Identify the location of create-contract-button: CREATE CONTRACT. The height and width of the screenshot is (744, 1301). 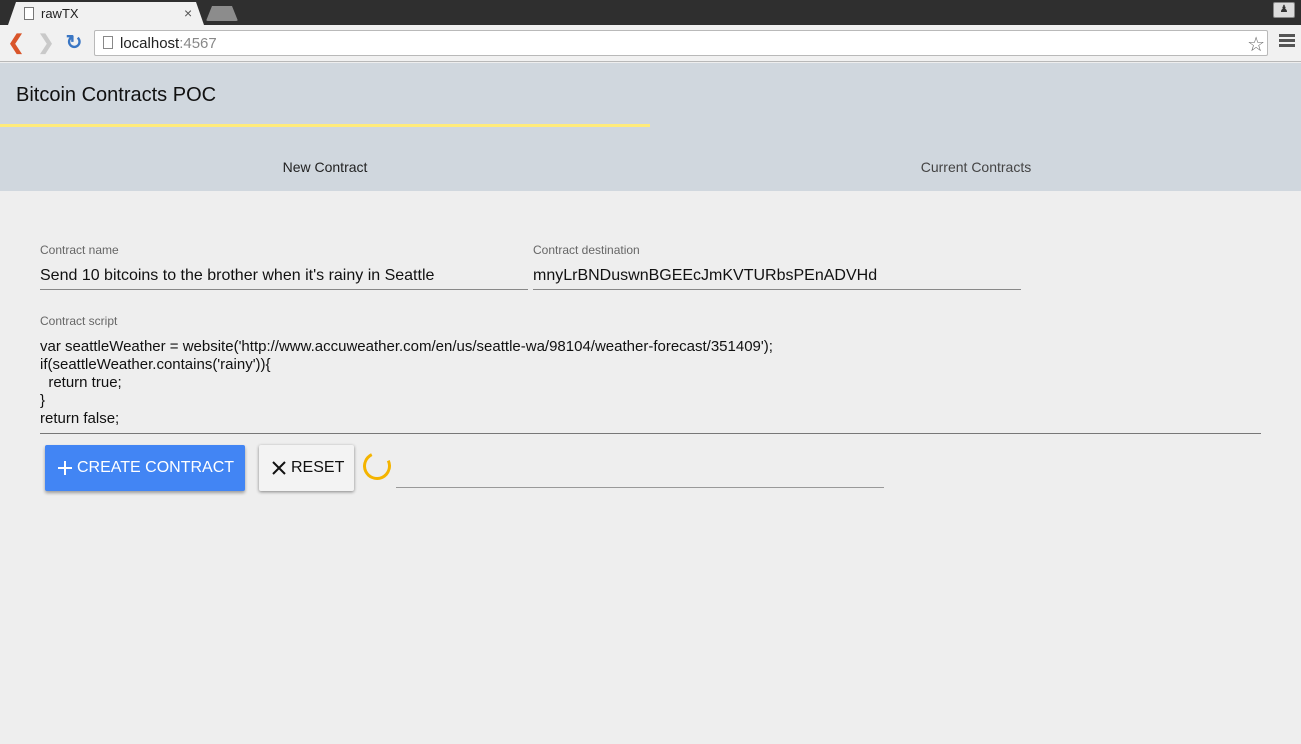
(145, 468).